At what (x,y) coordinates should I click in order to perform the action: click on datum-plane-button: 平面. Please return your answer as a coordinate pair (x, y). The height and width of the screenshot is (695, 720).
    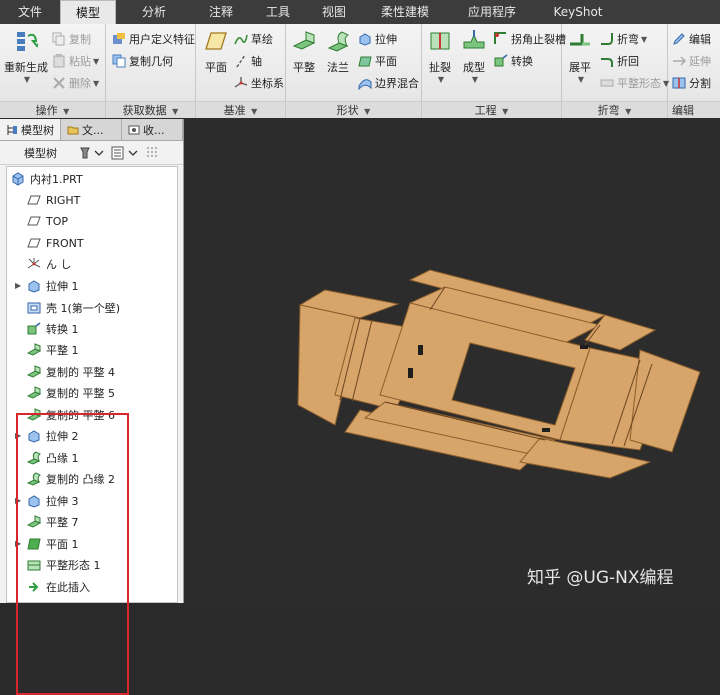
    Looking at the image, I should click on (216, 52).